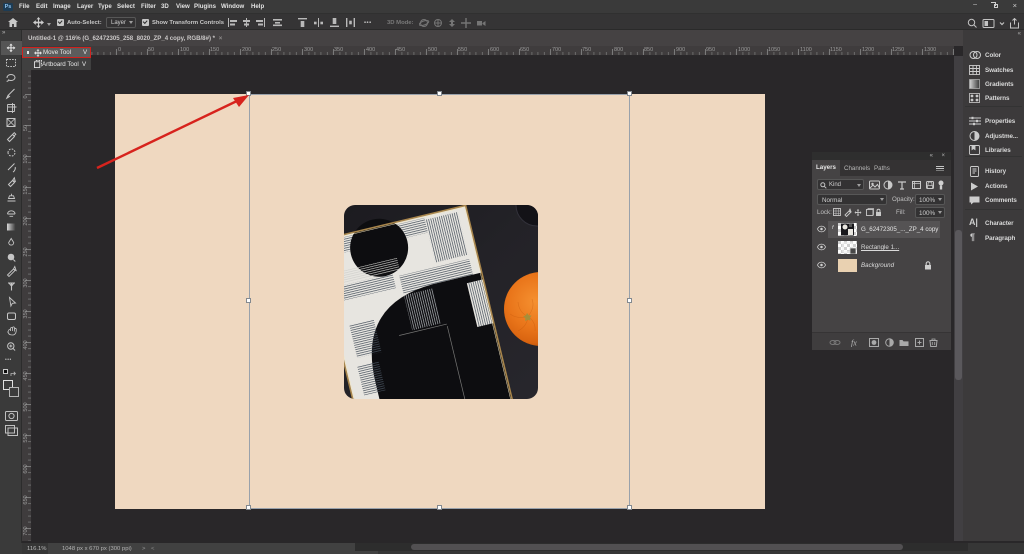  What do you see at coordinates (854, 343) in the screenshot?
I see `svg-text: fx` at bounding box center [854, 343].